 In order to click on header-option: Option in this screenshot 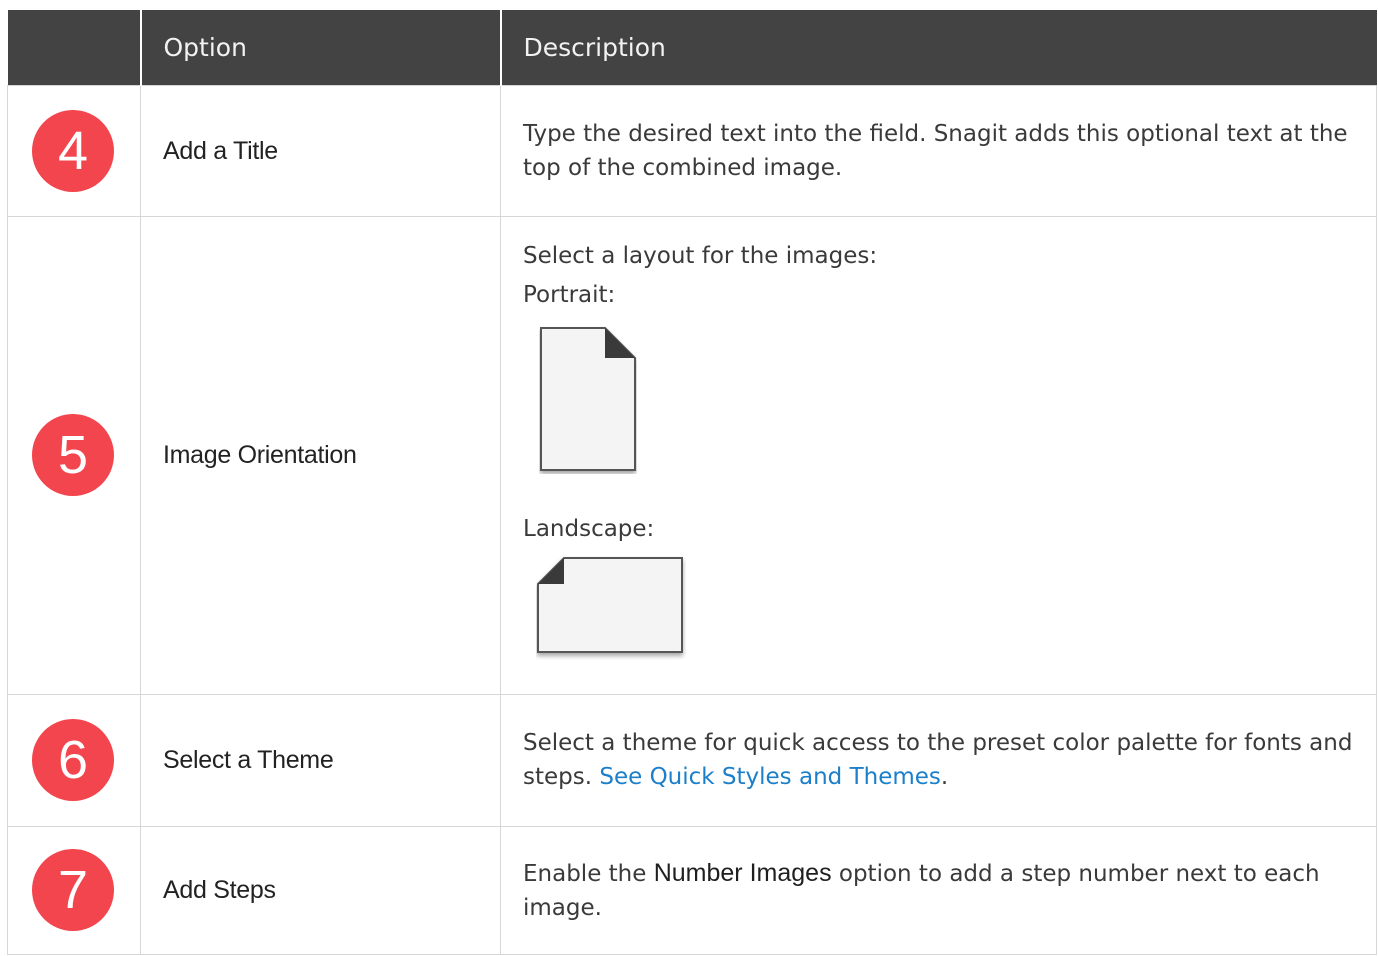, I will do `click(320, 47)`.